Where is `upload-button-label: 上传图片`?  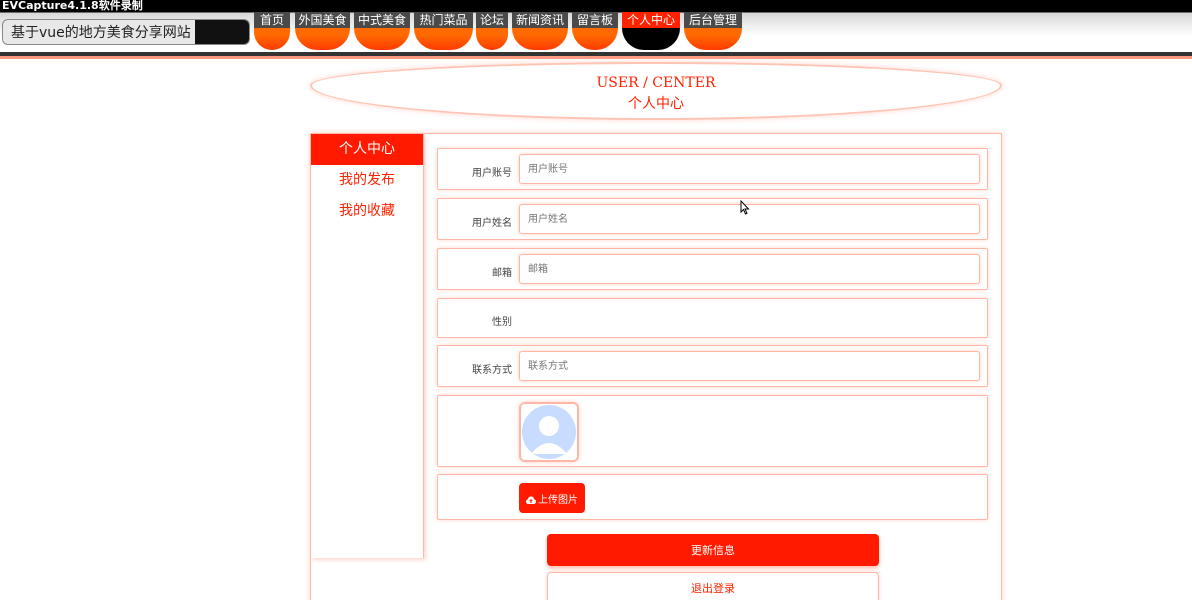 upload-button-label: 上传图片 is located at coordinates (558, 500).